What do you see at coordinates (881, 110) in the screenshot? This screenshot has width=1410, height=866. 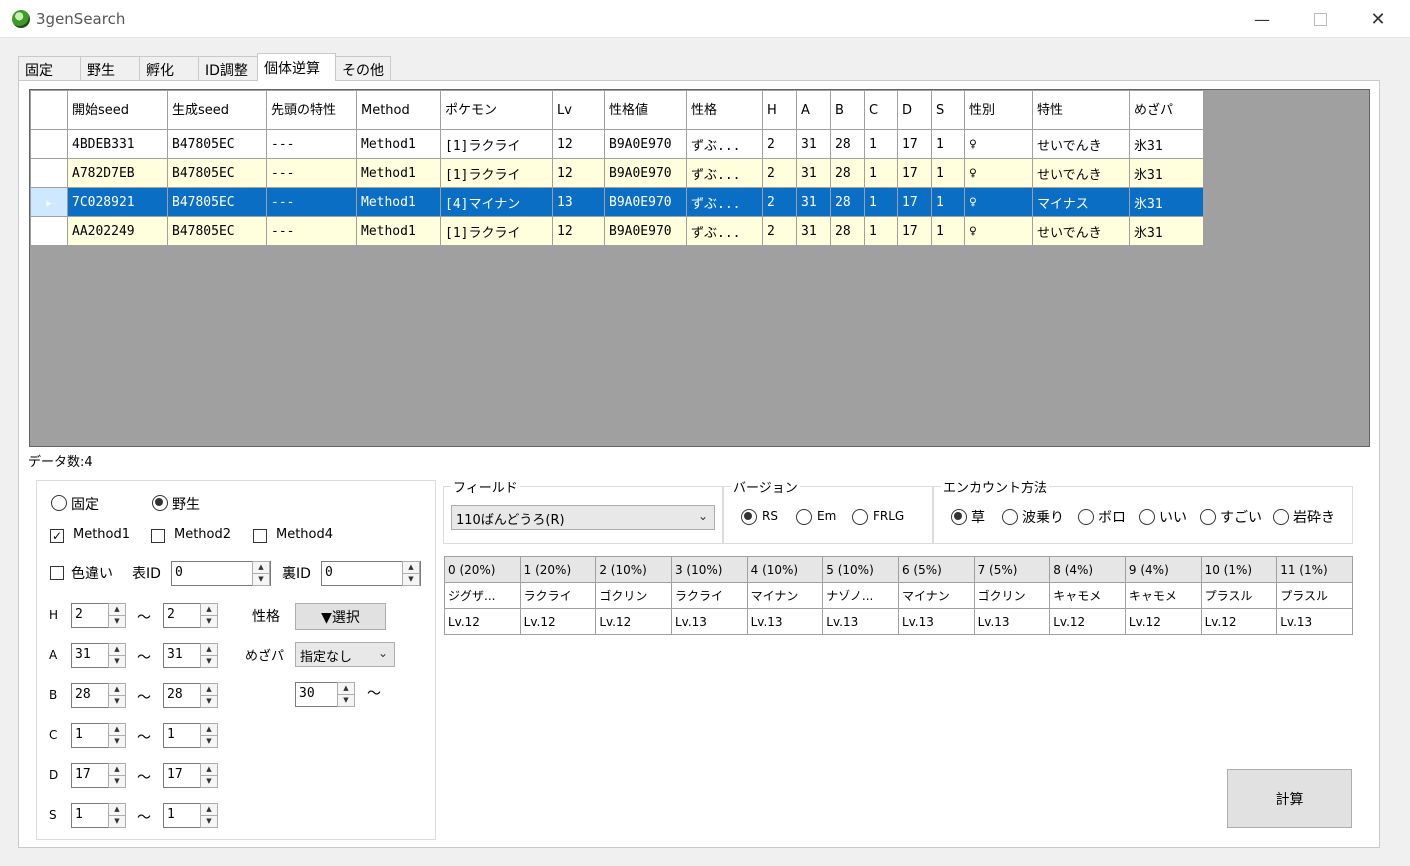 I see `column-header: C` at bounding box center [881, 110].